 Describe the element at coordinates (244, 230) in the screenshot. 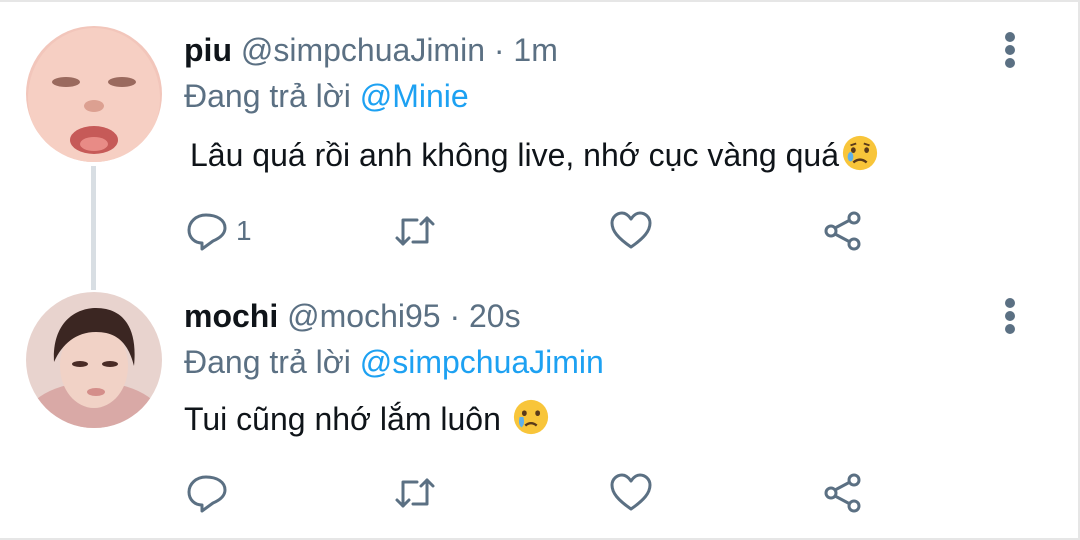

I see `reply-count: 1` at that location.